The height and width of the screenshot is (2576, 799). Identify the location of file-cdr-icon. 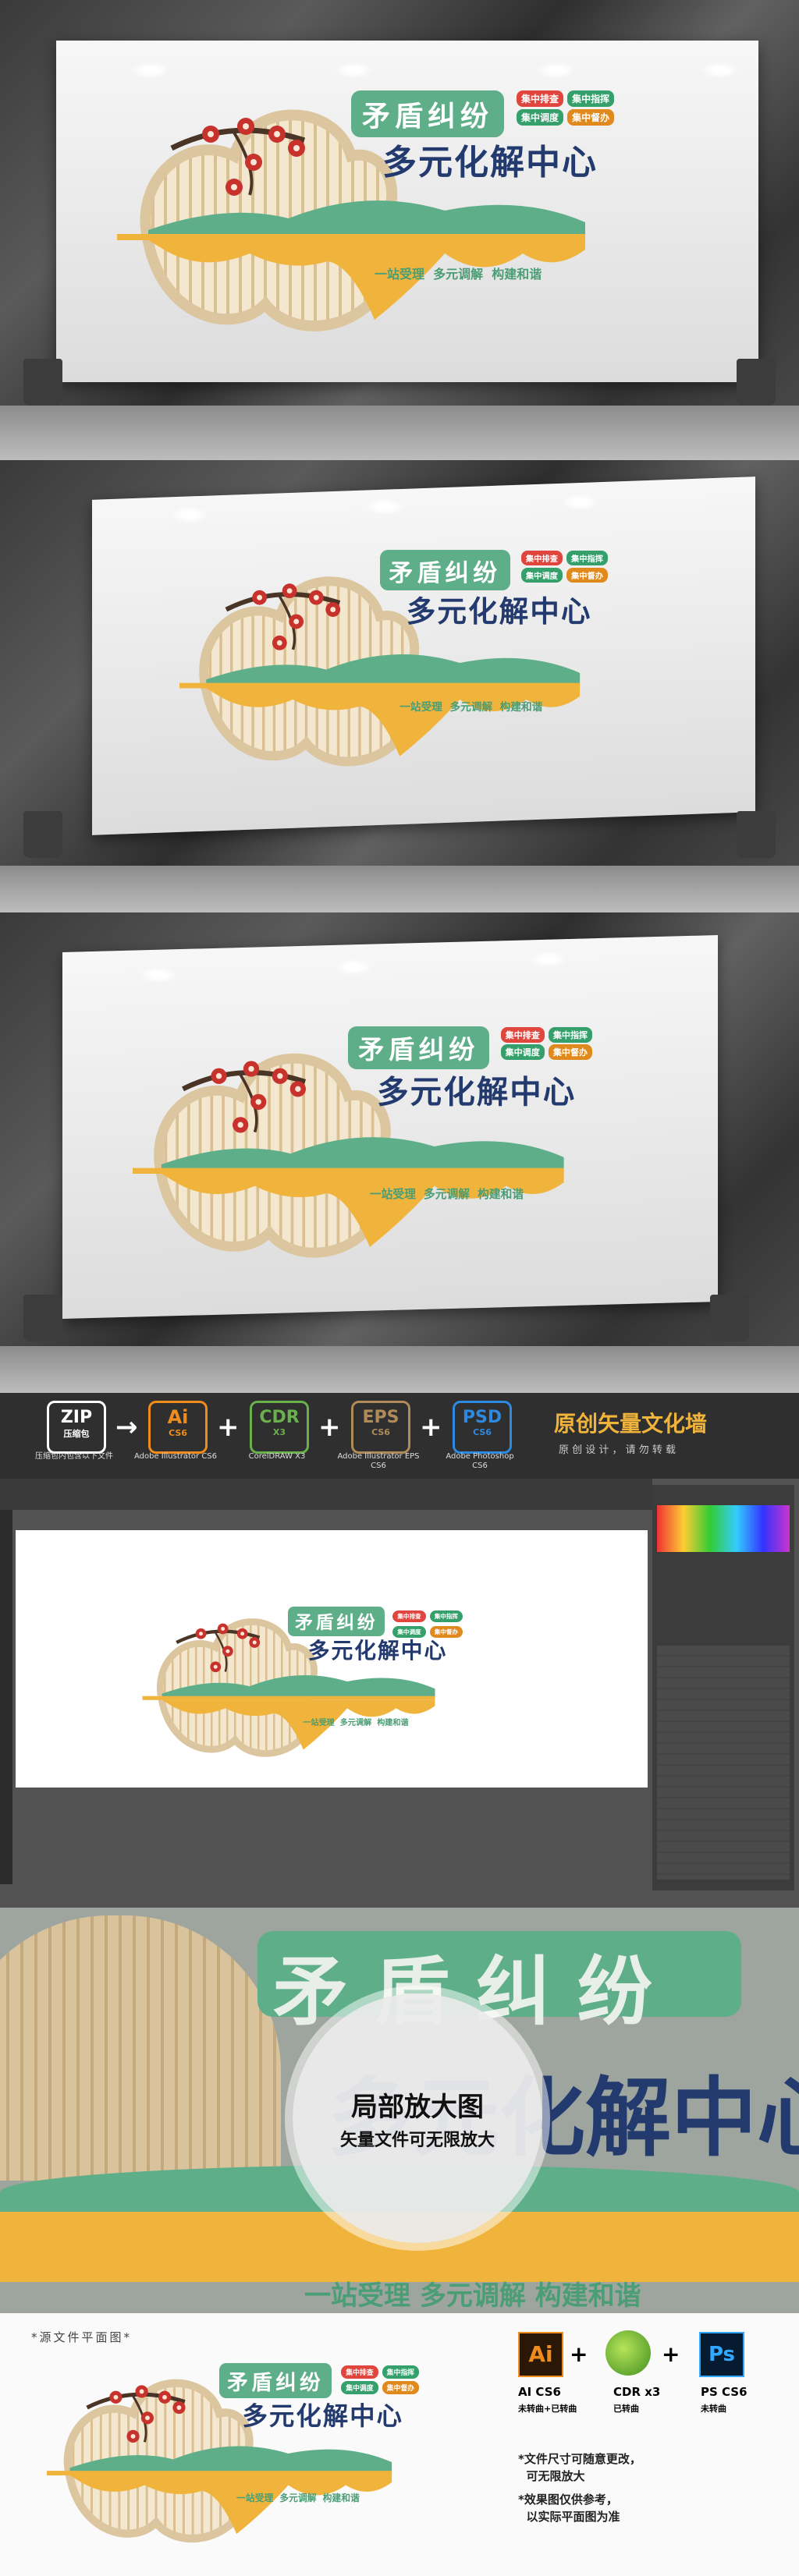
(628, 2353).